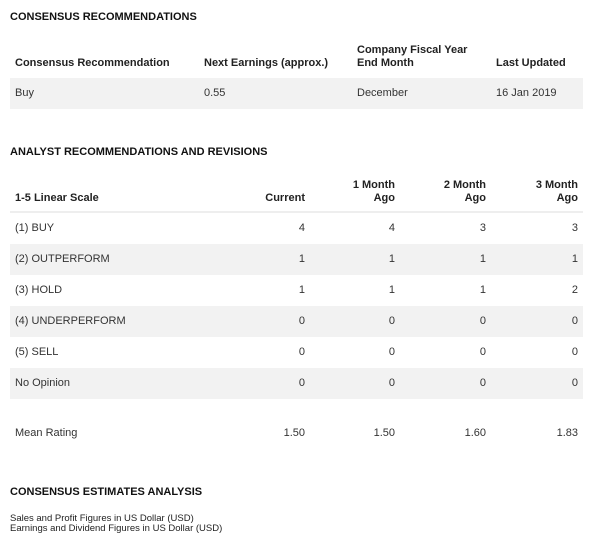  I want to click on cell: (1) BUY, so click(35, 228).